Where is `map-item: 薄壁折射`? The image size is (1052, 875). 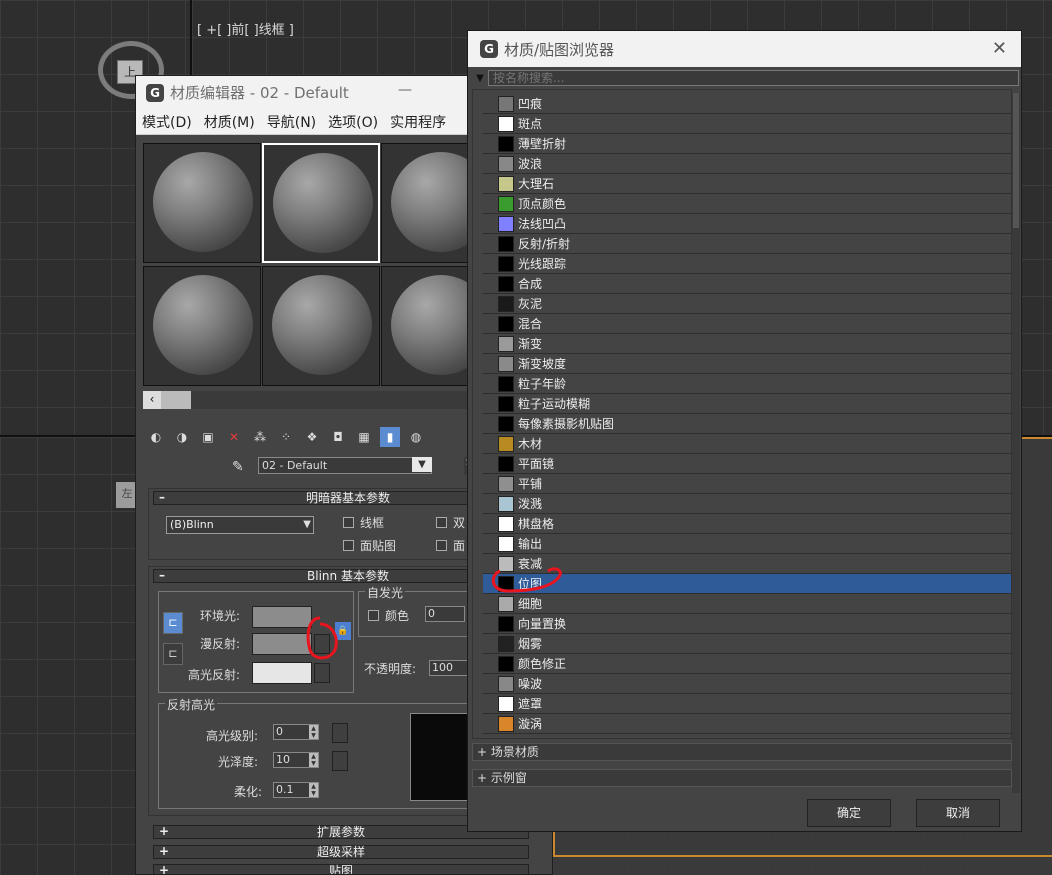
map-item: 薄壁折射 is located at coordinates (747, 144).